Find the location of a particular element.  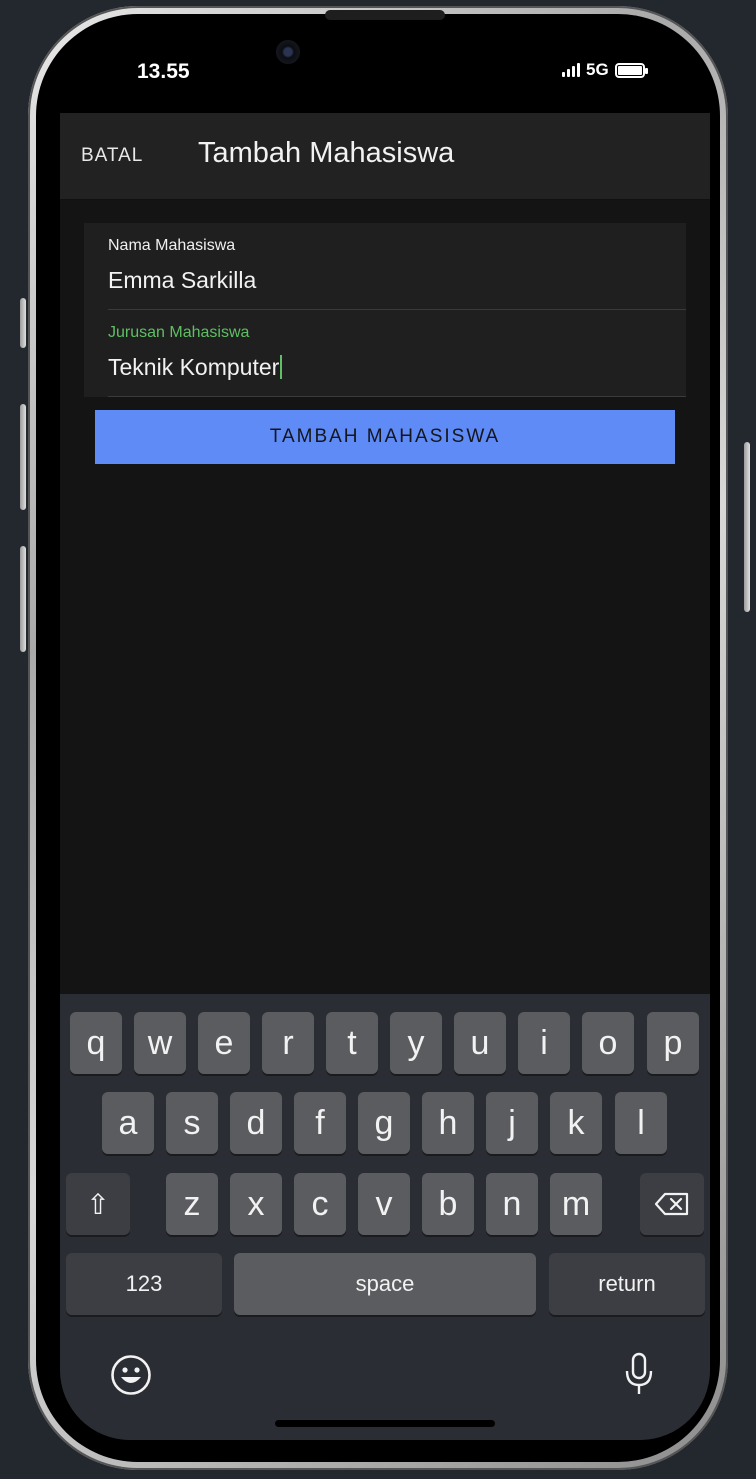

major-field: Jurusan Mahasiswa Teknik Komputer is located at coordinates (397, 353).